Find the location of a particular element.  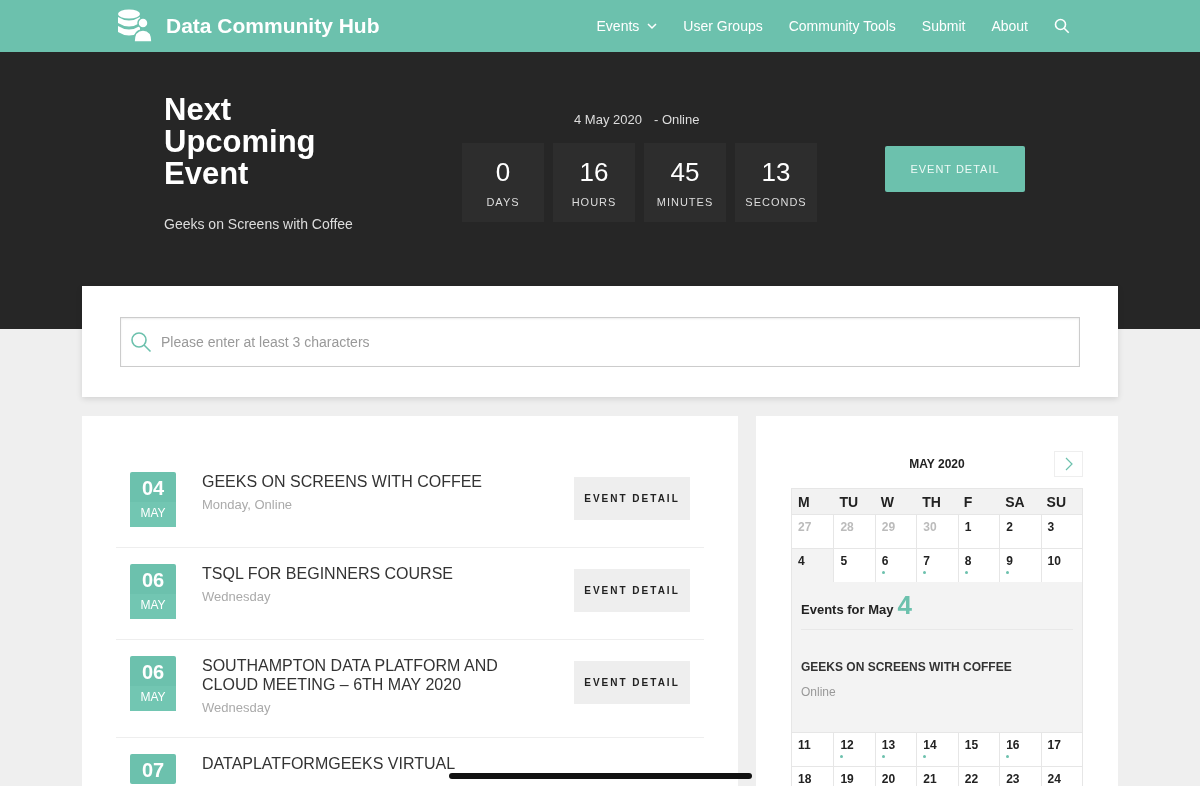

calendar-day: 13 is located at coordinates (895, 749).